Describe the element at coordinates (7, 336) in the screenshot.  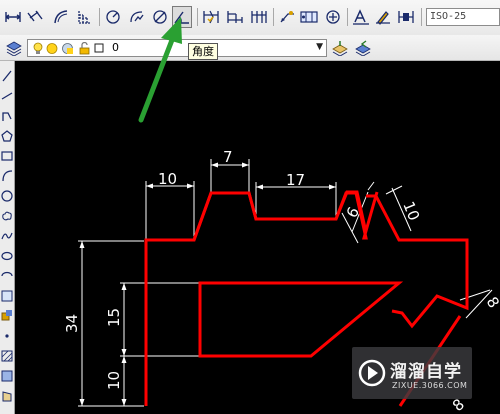
I see `point-icon` at that location.